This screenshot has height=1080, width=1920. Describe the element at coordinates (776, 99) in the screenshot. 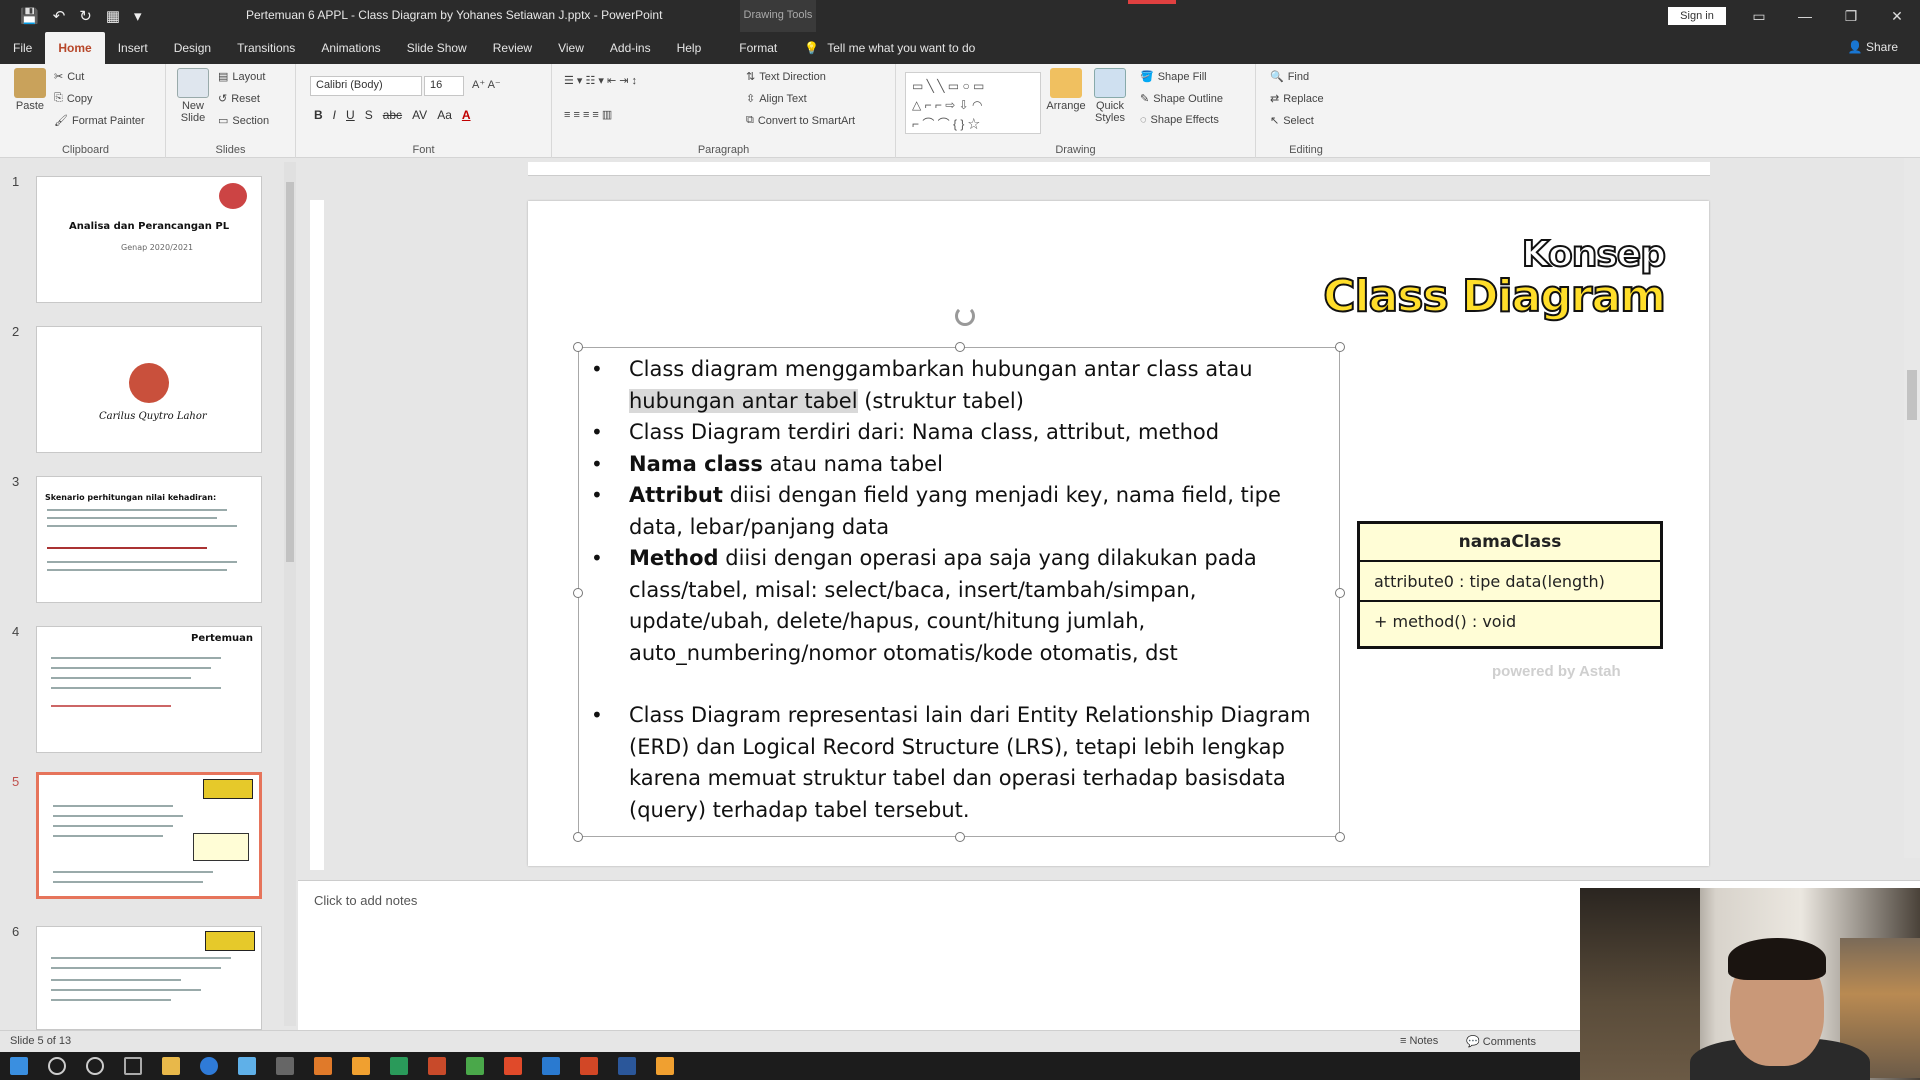

I see `align-text-button: ⇳ Align Text` at that location.